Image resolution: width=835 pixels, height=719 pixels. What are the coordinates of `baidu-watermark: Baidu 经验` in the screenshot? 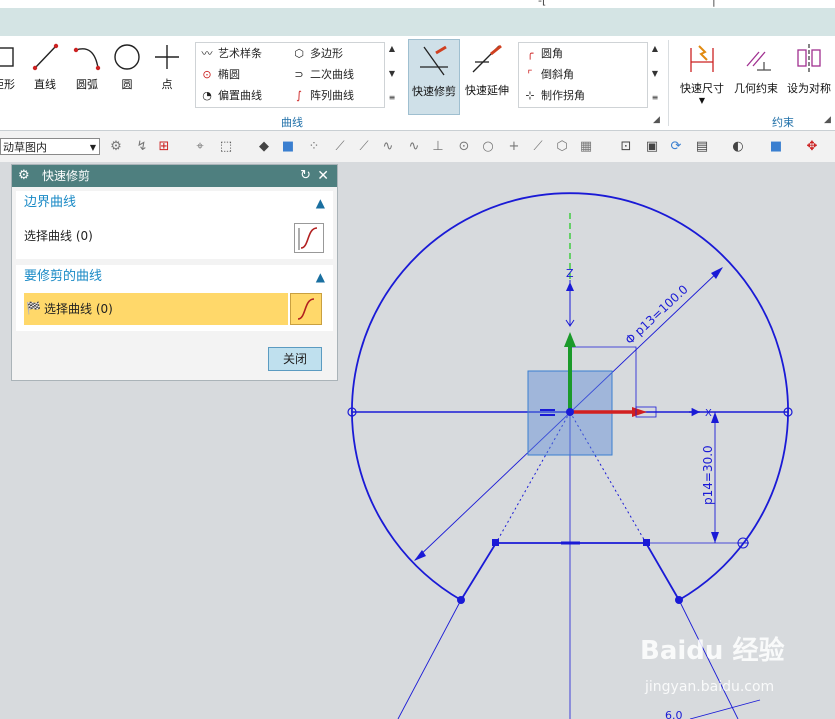 It's located at (712, 651).